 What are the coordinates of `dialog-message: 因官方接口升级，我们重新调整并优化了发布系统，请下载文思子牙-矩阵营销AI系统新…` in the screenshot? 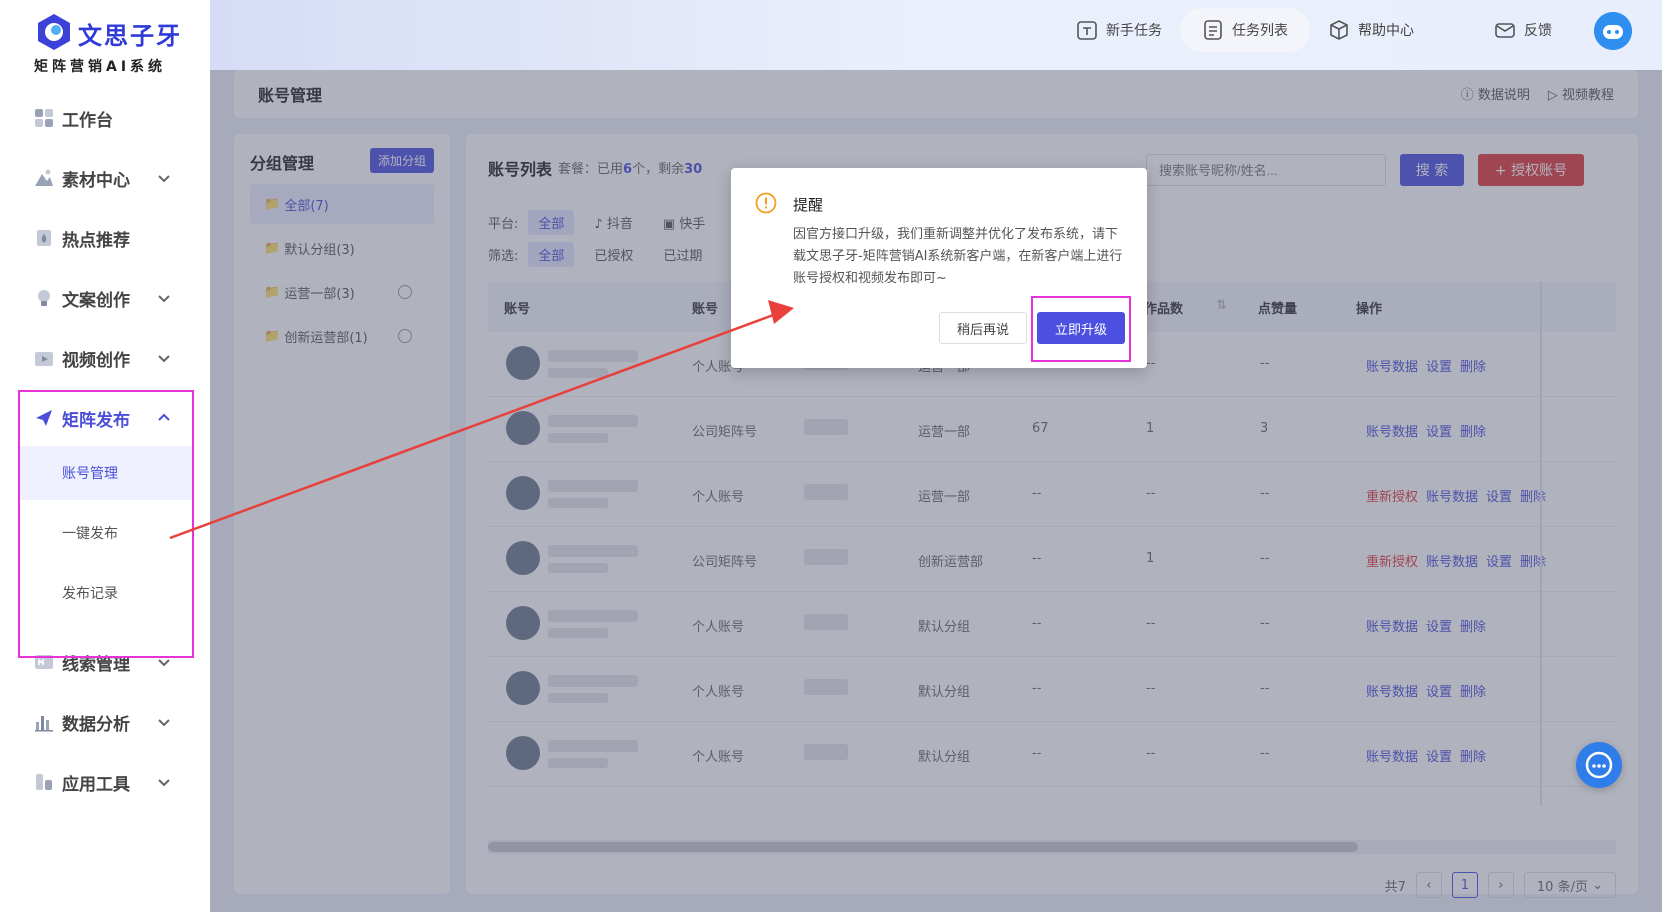 It's located at (958, 256).